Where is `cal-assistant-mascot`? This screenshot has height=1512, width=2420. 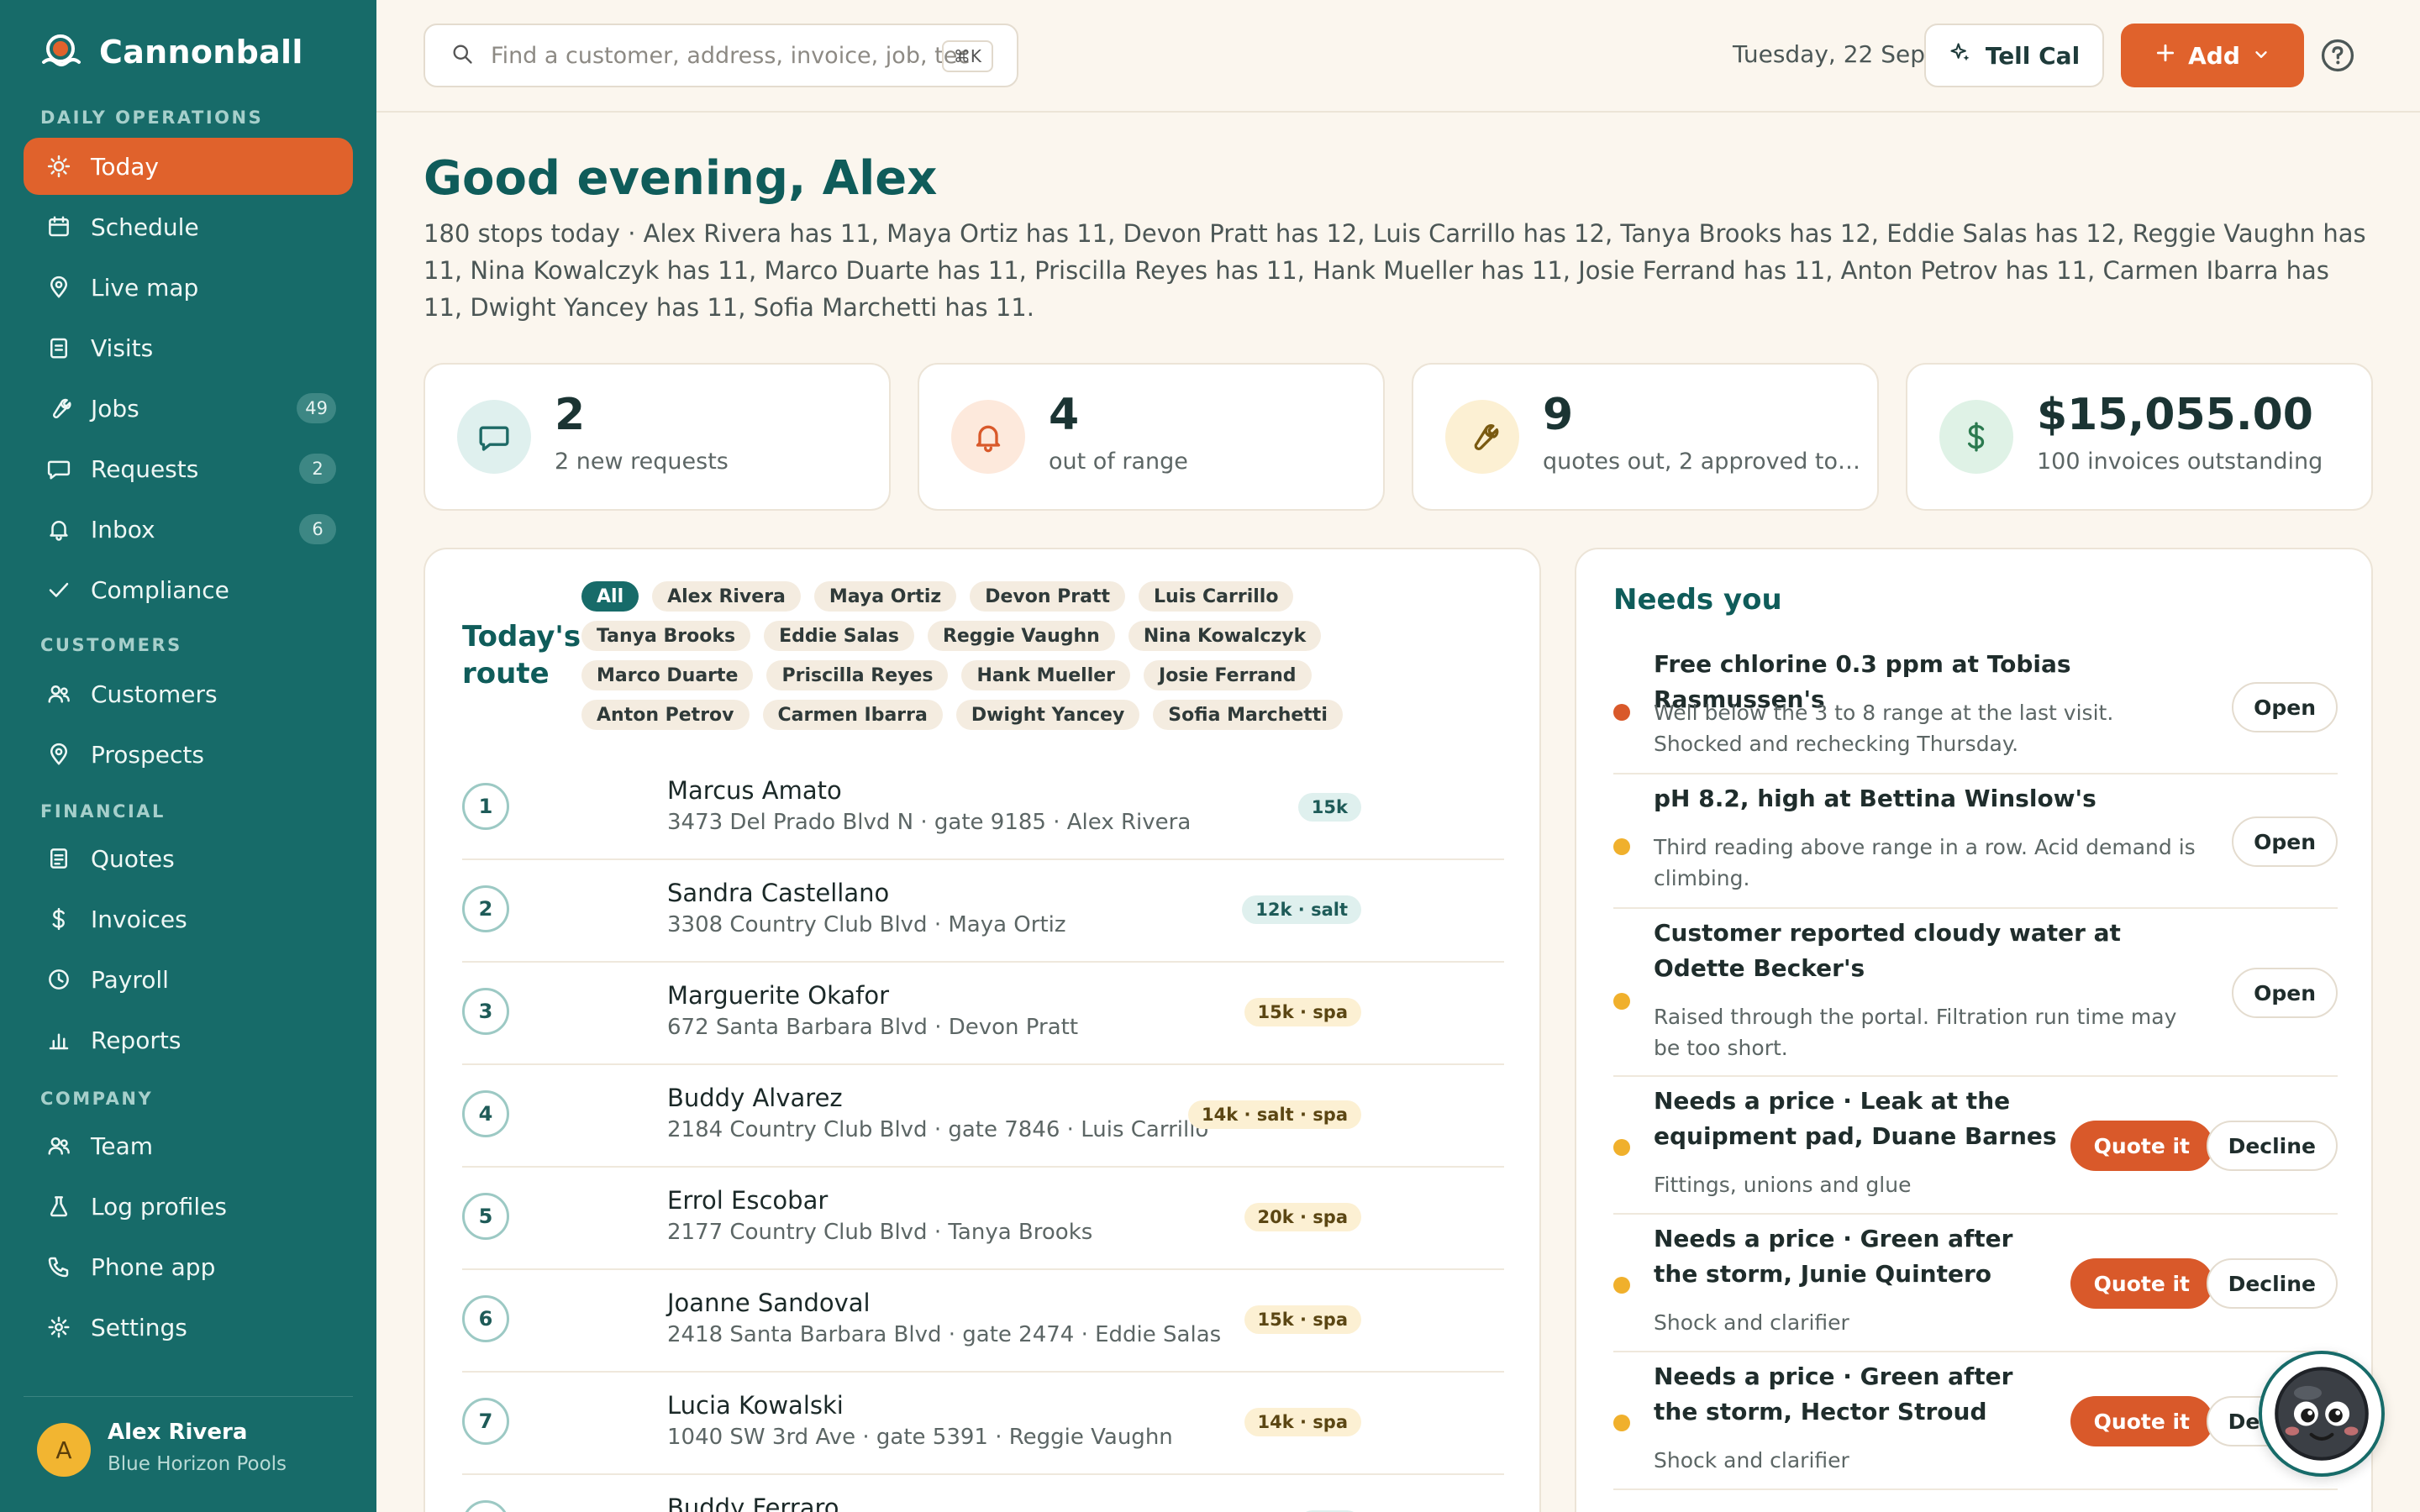
cal-assistant-mascot is located at coordinates (2322, 1414).